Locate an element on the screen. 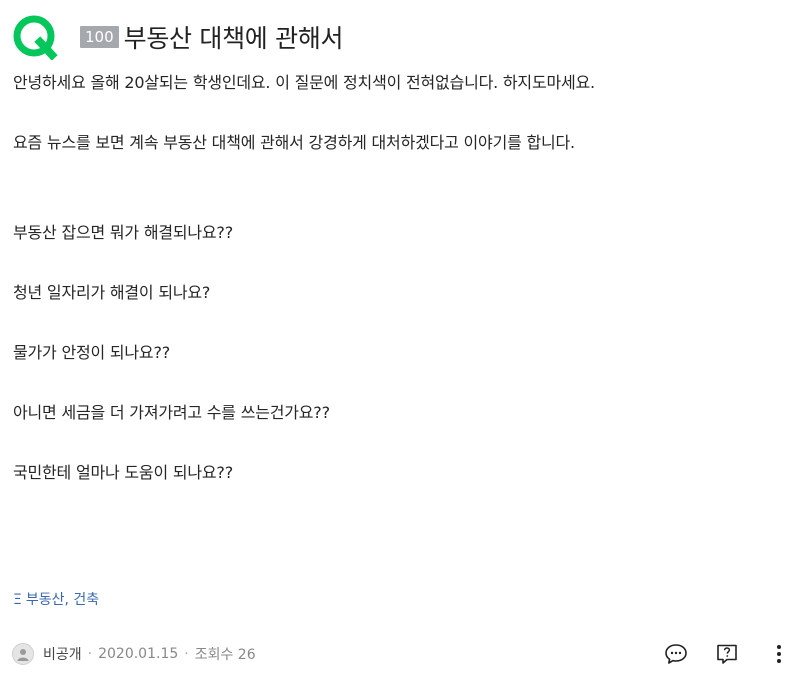 This screenshot has height=683, width=800. question-header: 100 부동산 대책에 관해서 is located at coordinates (178, 37).